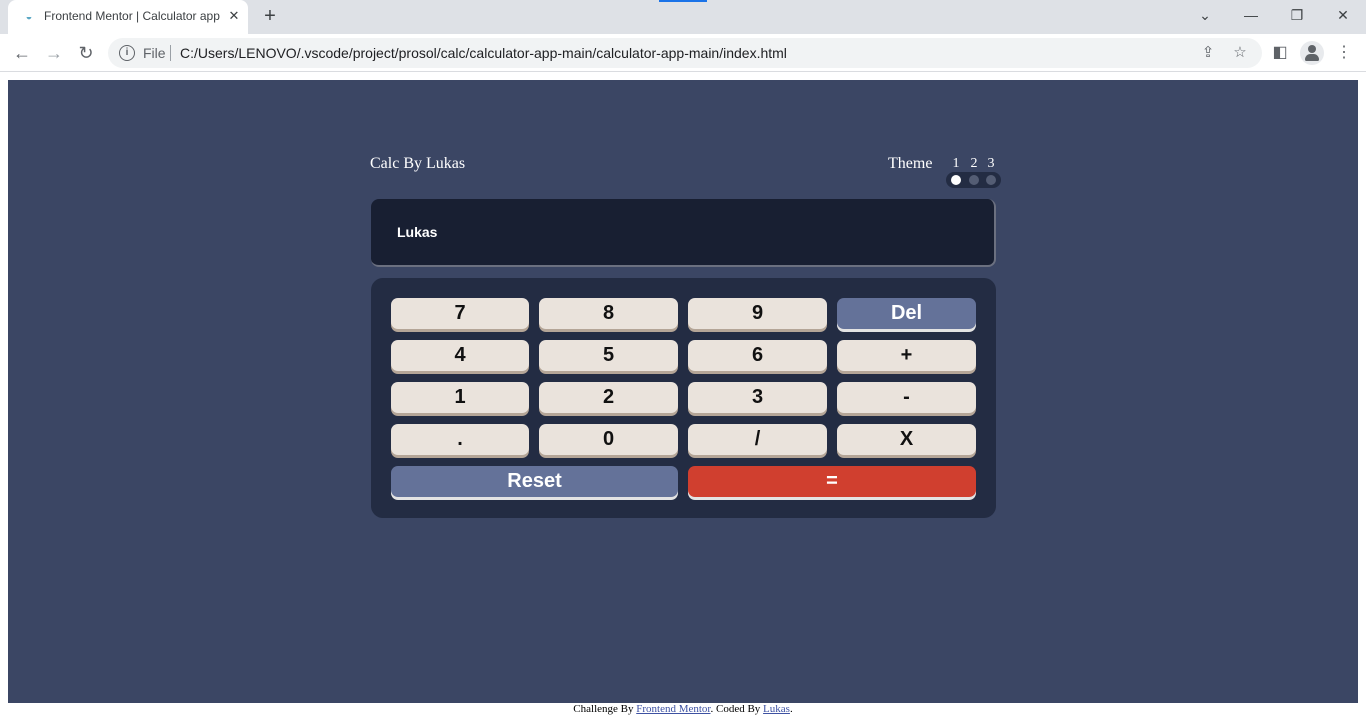 The width and height of the screenshot is (1366, 728). What do you see at coordinates (1208, 53) in the screenshot?
I see `share-icon: ⇪` at bounding box center [1208, 53].